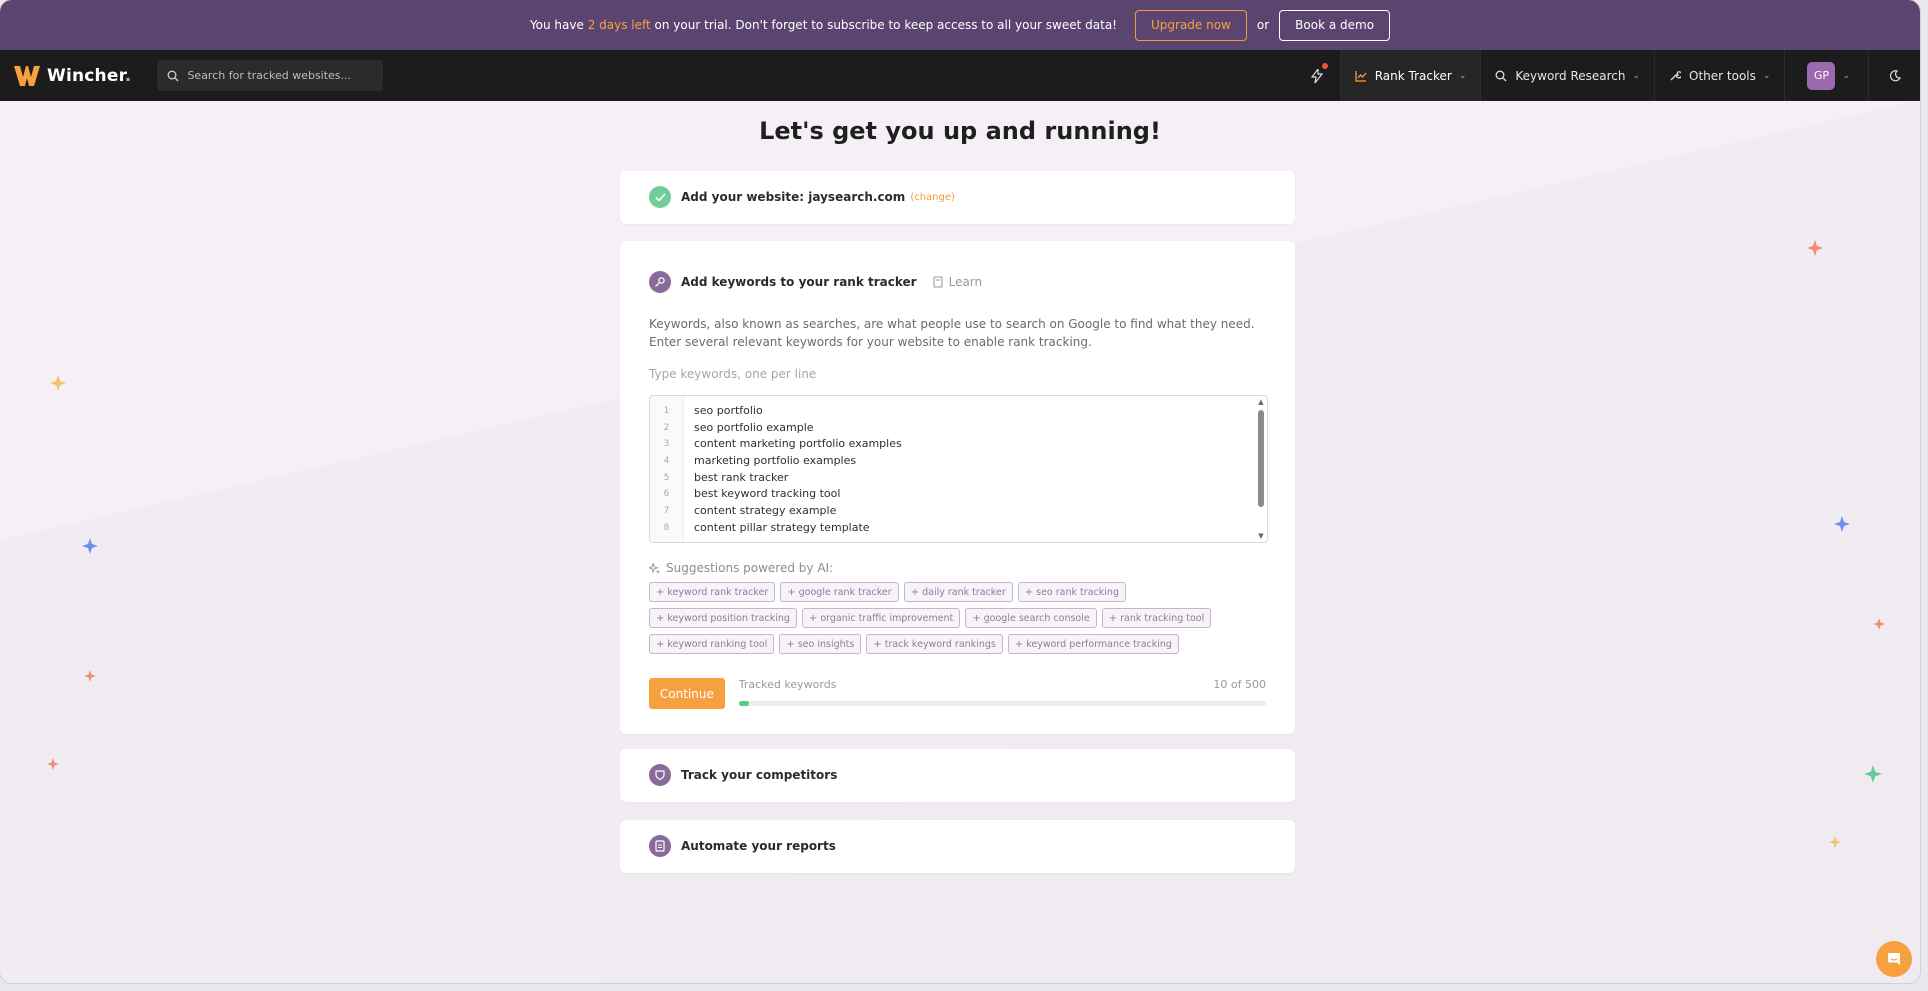 The image size is (1928, 991). I want to click on progress-bar, so click(1002, 703).